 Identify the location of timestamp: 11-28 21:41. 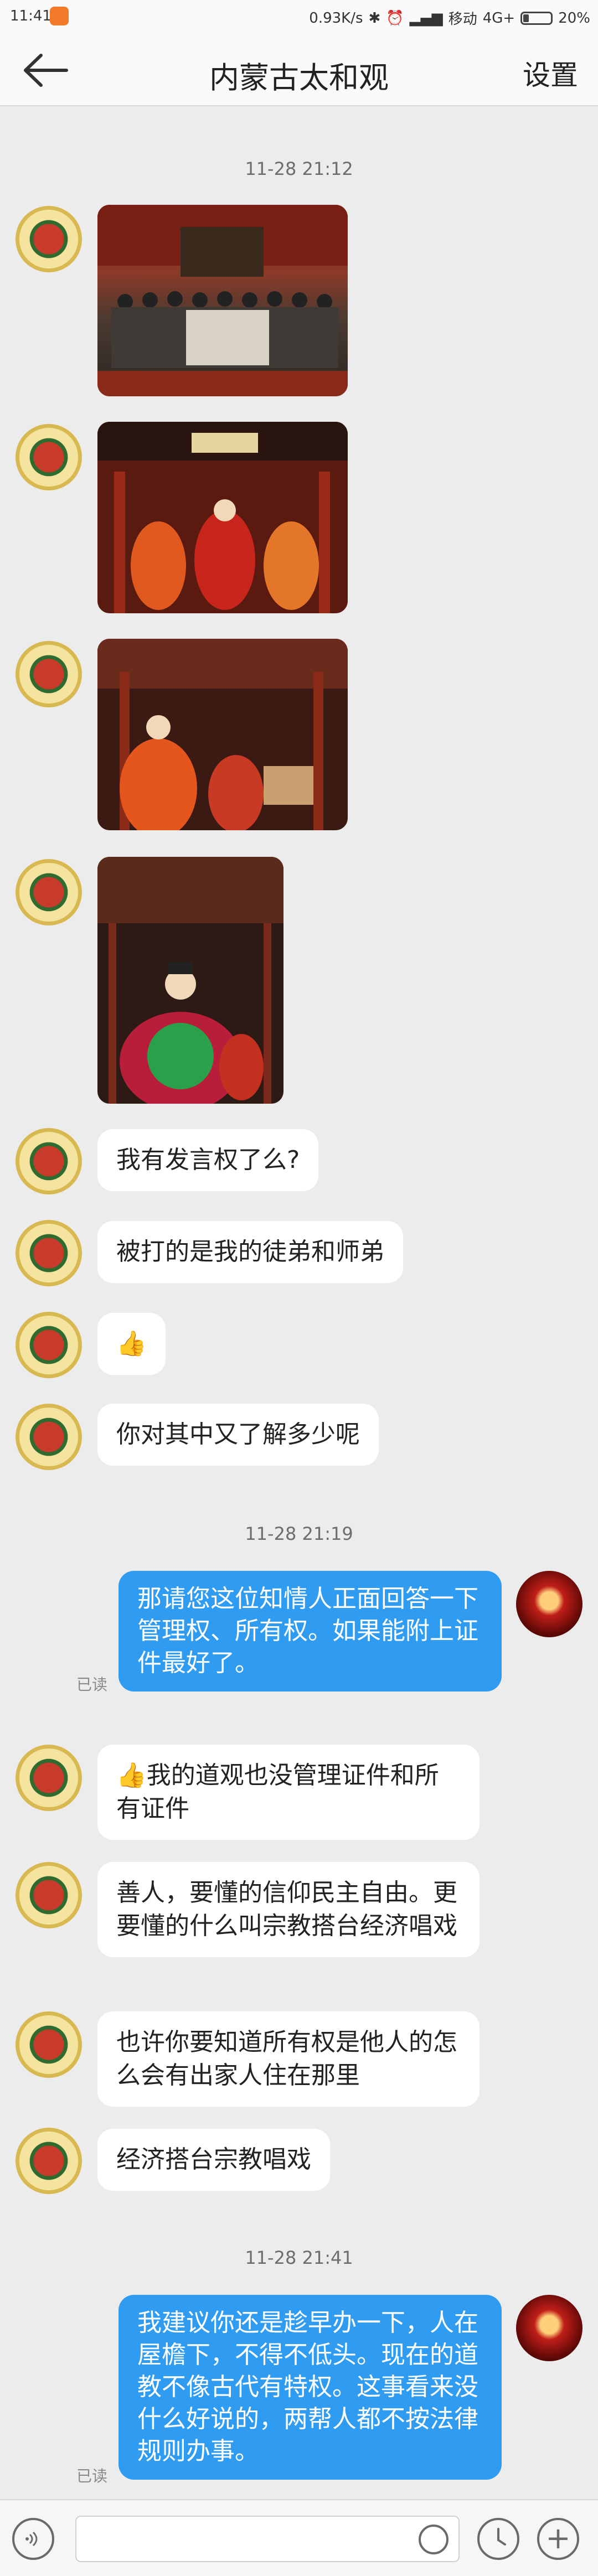
(299, 2257).